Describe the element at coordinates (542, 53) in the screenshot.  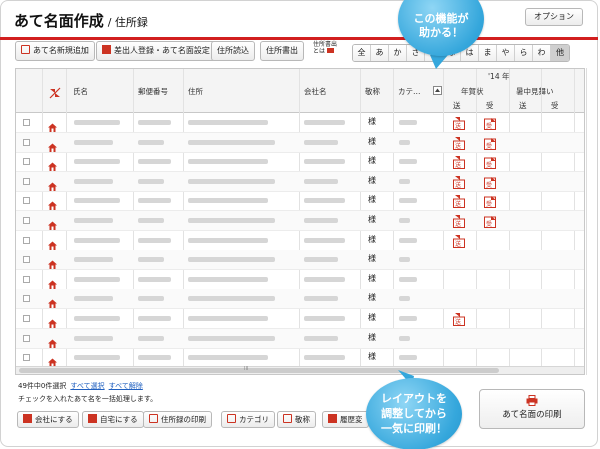
I see `kana-tab: わ` at that location.